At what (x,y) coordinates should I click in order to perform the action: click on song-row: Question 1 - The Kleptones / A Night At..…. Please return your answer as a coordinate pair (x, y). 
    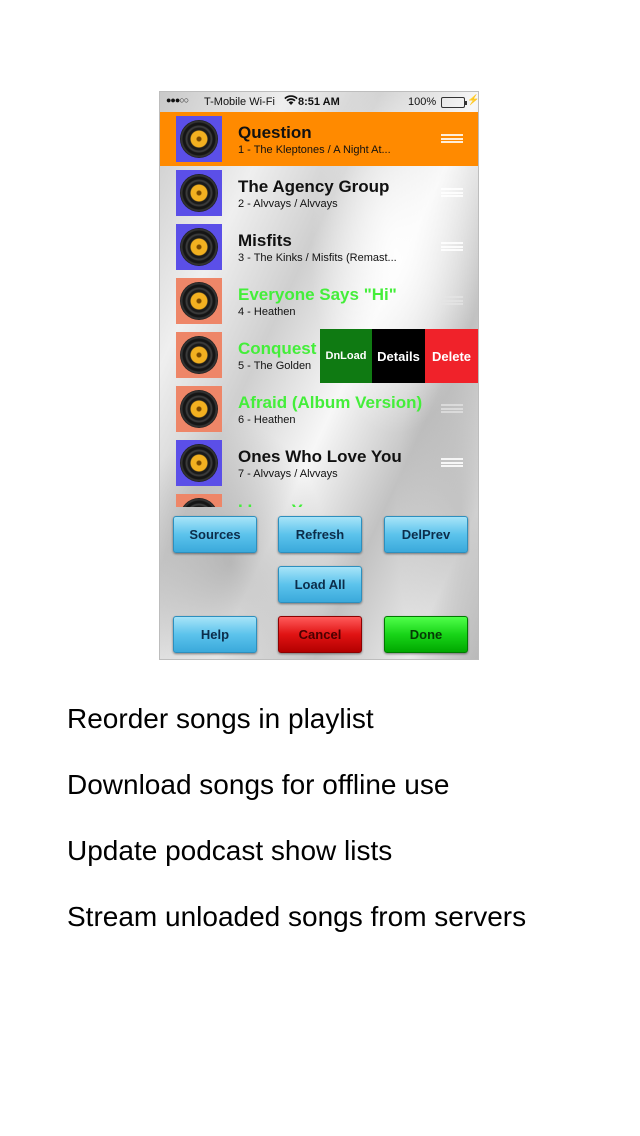
    Looking at the image, I should click on (319, 139).